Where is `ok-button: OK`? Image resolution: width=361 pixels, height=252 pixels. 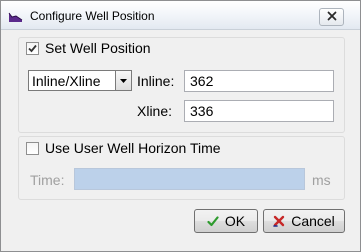 ok-button: OK is located at coordinates (226, 221).